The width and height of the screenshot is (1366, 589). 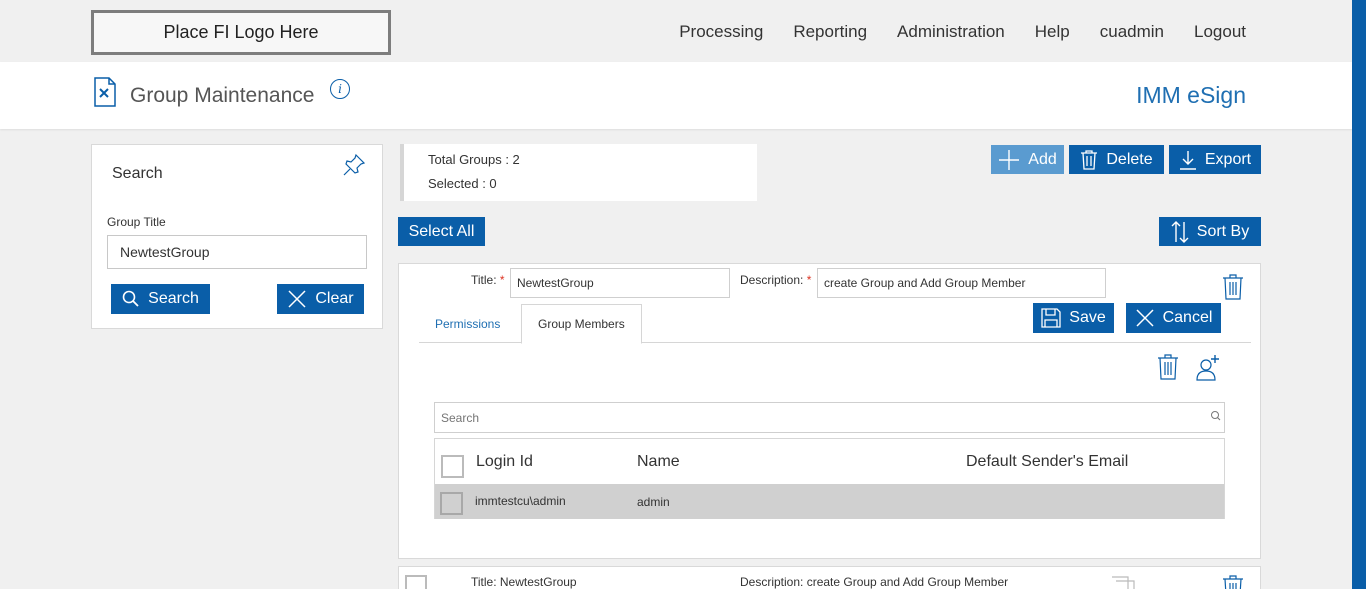 I want to click on title-band: Group Maintenance i IMM eSign, so click(x=676, y=95).